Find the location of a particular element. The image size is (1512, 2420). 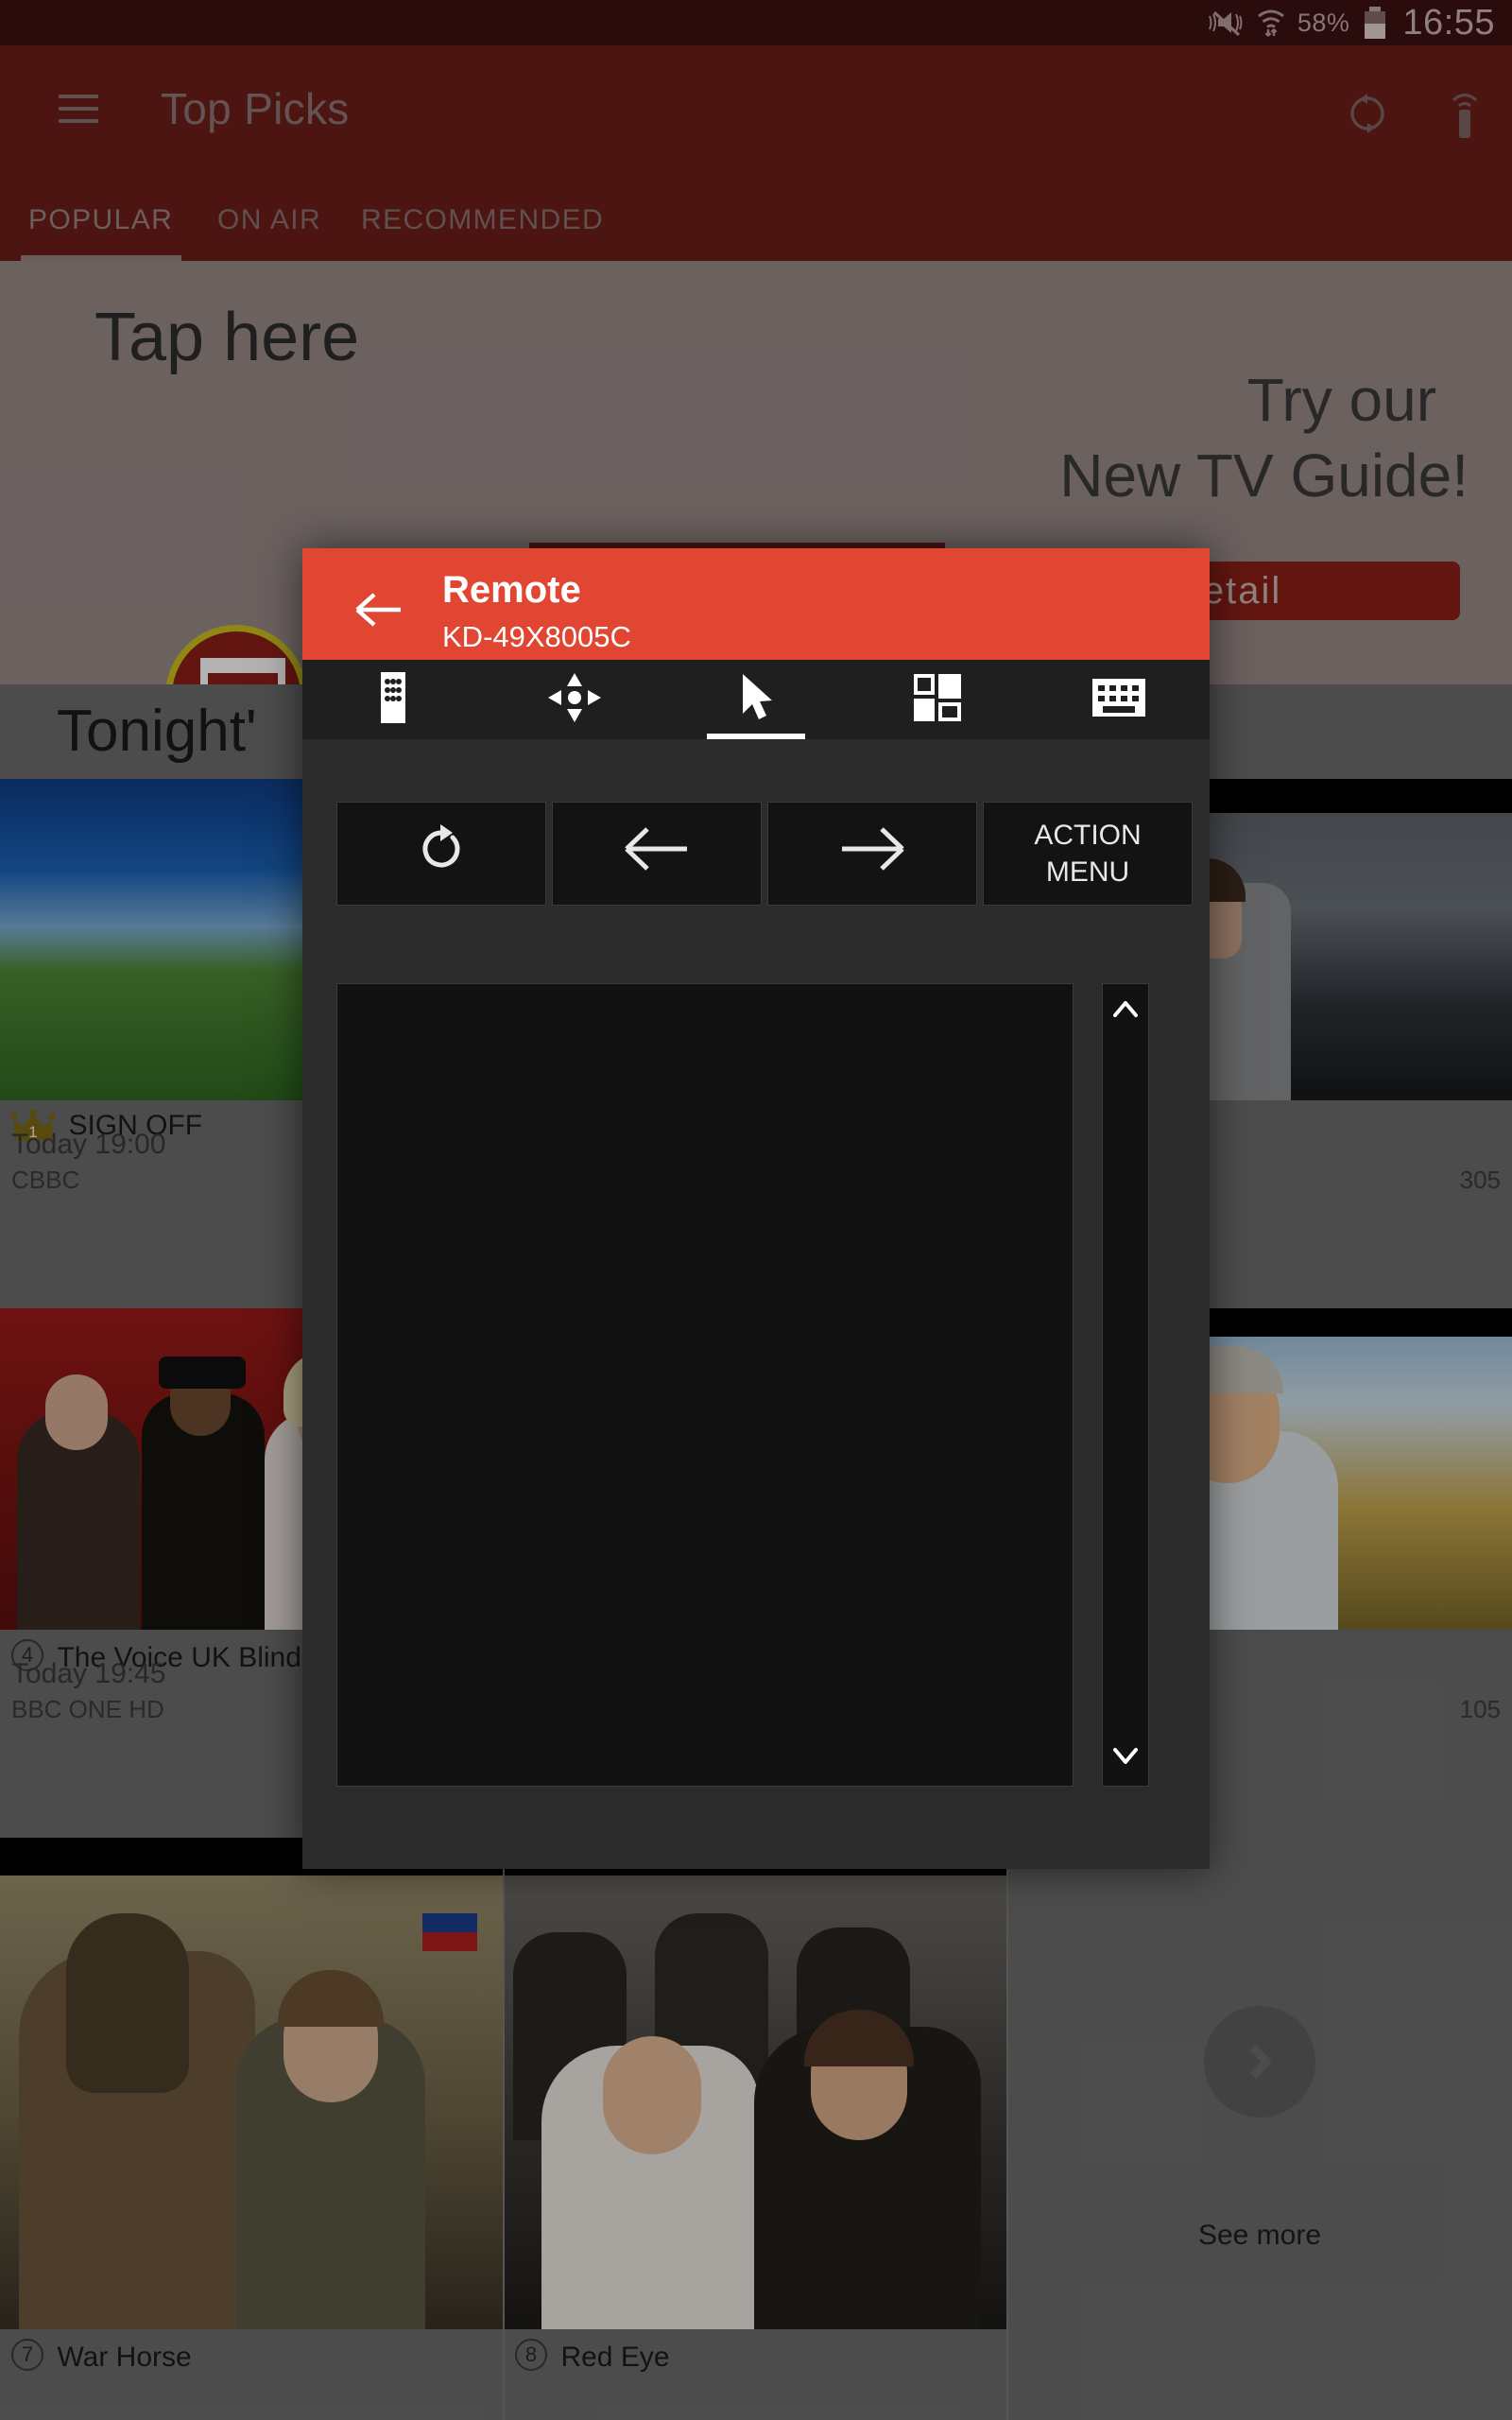

remote-tab-bar is located at coordinates (756, 699).